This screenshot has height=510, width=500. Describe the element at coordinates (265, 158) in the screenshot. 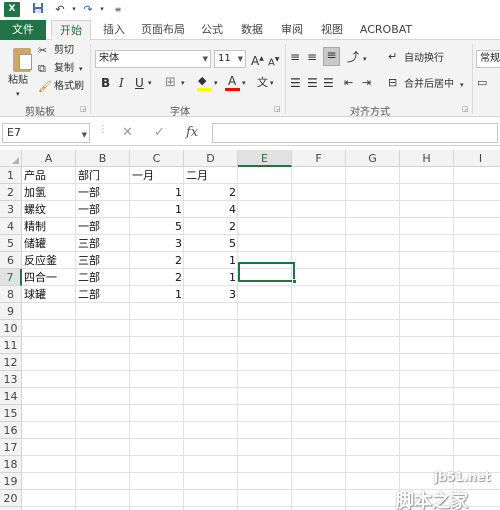

I see `column-header-E: E` at that location.